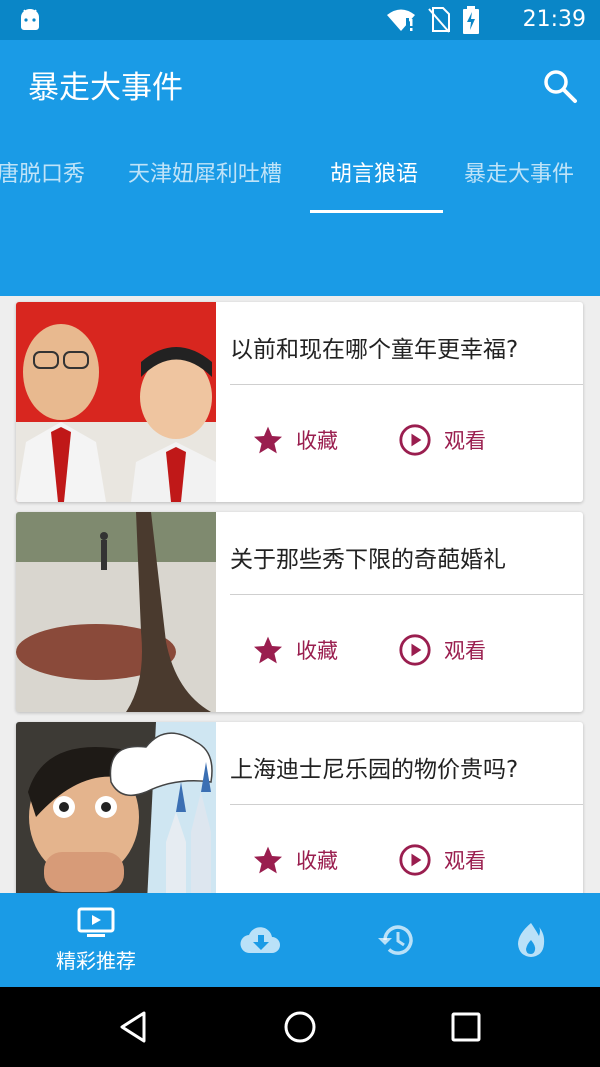 Image resolution: width=600 pixels, height=1067 pixels. Describe the element at coordinates (374, 767) in the screenshot. I see `video-title: 上海迪士尼乐园的物价贵吗?` at that location.